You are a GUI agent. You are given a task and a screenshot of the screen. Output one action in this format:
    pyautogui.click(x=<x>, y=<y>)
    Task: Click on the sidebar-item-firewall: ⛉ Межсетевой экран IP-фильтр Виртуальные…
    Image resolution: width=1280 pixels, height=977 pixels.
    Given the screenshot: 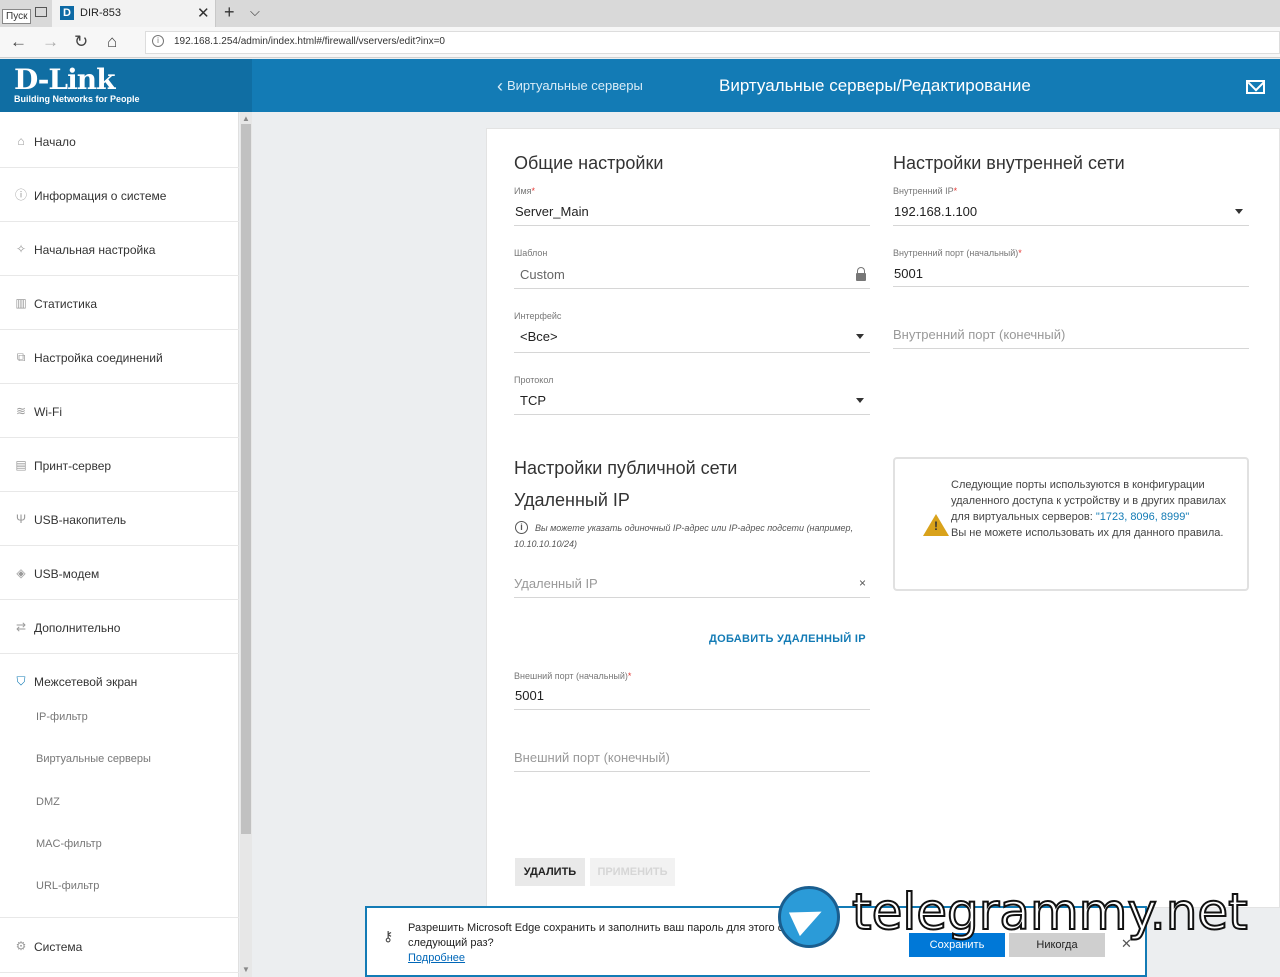 What is the action you would take?
    pyautogui.click(x=119, y=786)
    